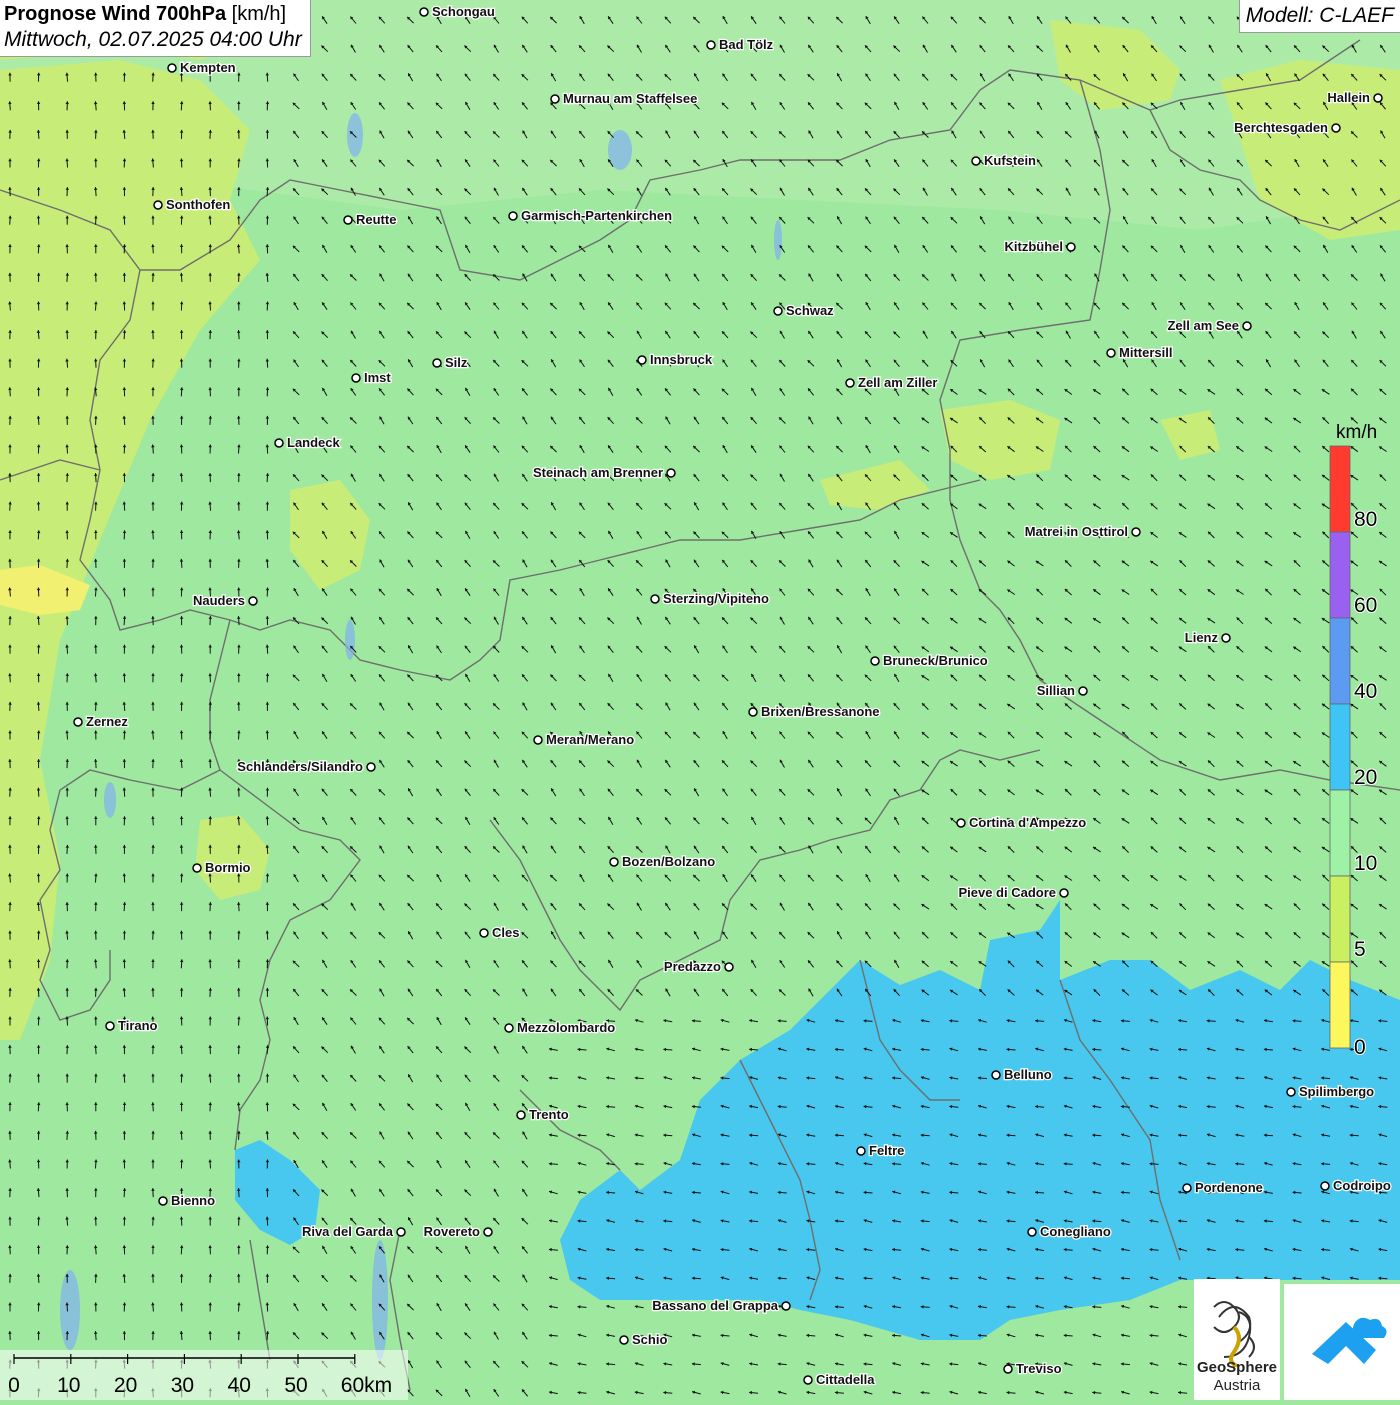  What do you see at coordinates (596, 215) in the screenshot?
I see `city-label: Garmisch-Partenkirchen` at bounding box center [596, 215].